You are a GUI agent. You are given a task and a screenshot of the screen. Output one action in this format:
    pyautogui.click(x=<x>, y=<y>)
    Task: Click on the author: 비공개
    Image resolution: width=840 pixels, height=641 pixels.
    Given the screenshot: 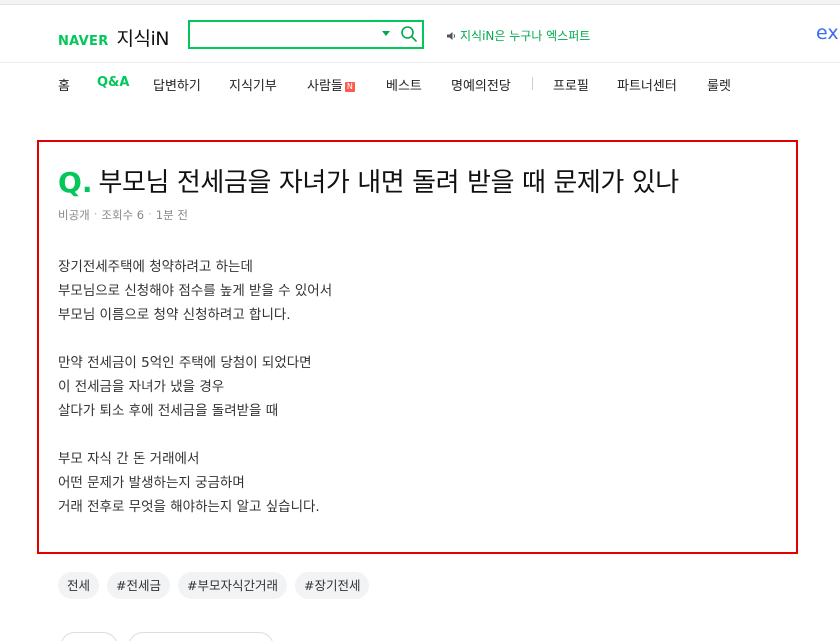 What is the action you would take?
    pyautogui.click(x=74, y=215)
    